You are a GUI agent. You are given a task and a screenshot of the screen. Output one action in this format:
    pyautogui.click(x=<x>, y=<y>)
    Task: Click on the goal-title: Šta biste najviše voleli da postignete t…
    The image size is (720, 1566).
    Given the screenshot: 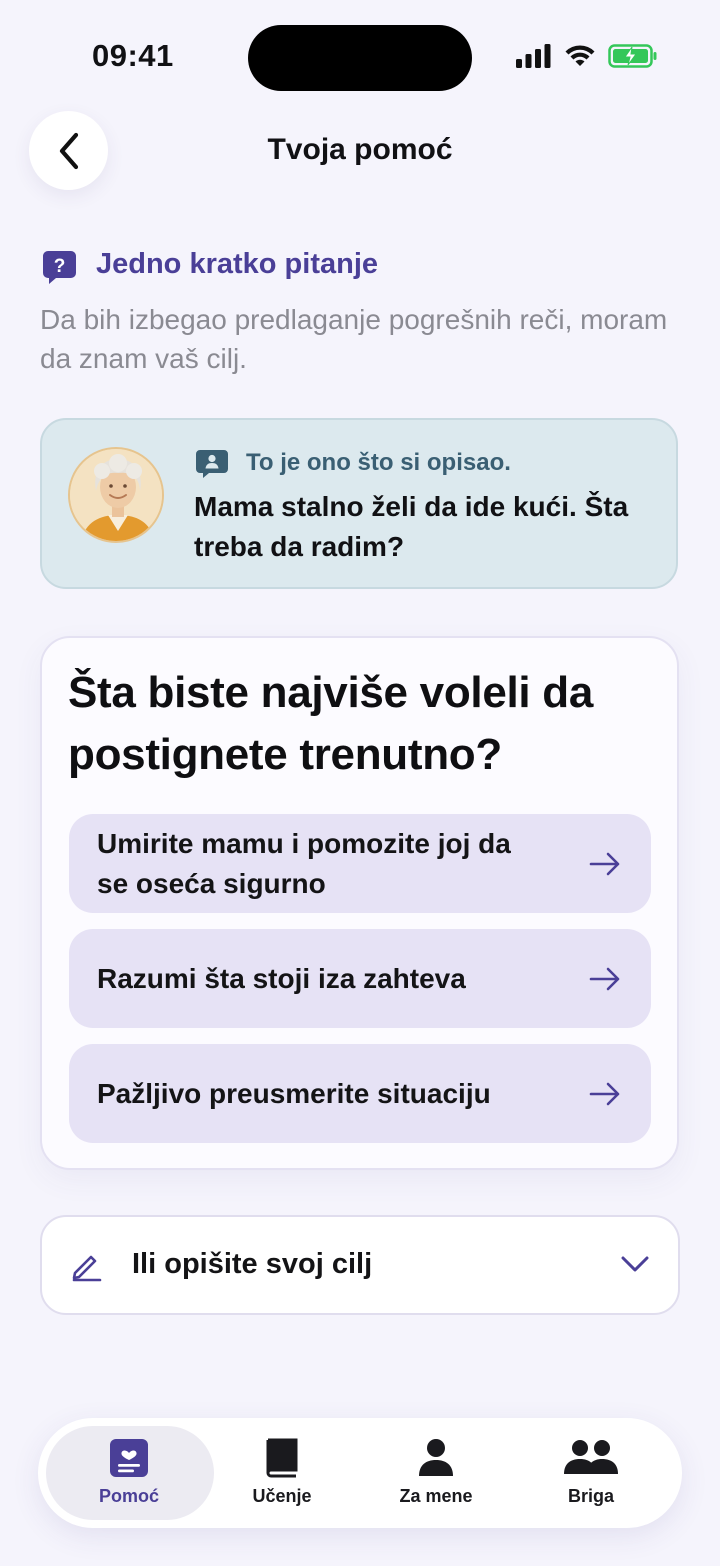 What is the action you would take?
    pyautogui.click(x=331, y=723)
    